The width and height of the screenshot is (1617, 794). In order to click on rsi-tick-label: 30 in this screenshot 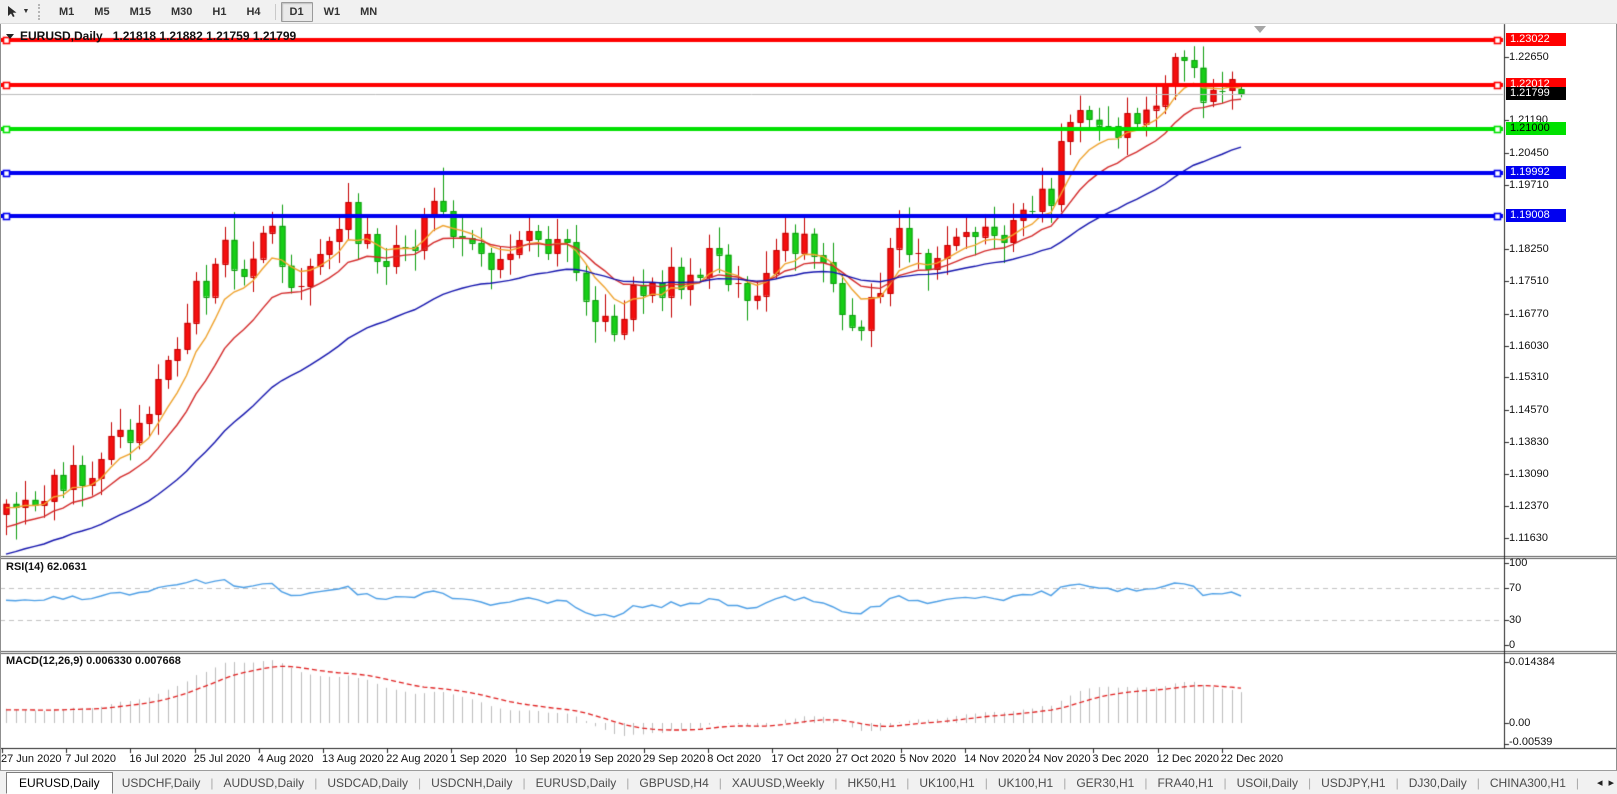, I will do `click(1515, 620)`.